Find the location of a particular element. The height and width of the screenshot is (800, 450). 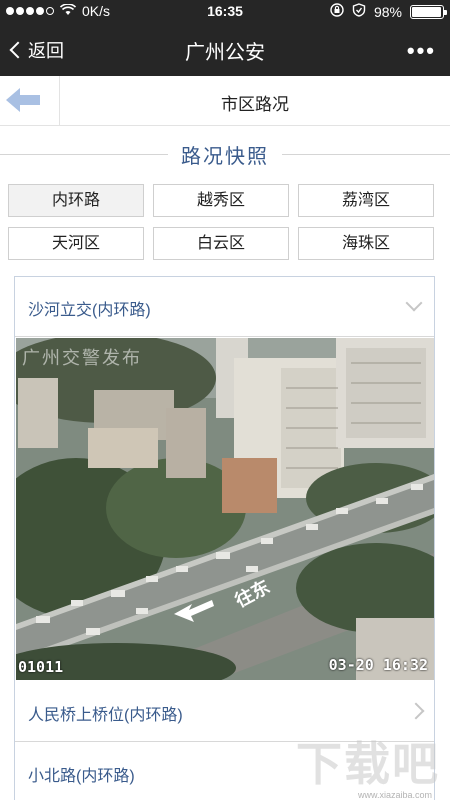

camera-item-shahe-interchange: 沙河立交(内环路) is located at coordinates (224, 307).